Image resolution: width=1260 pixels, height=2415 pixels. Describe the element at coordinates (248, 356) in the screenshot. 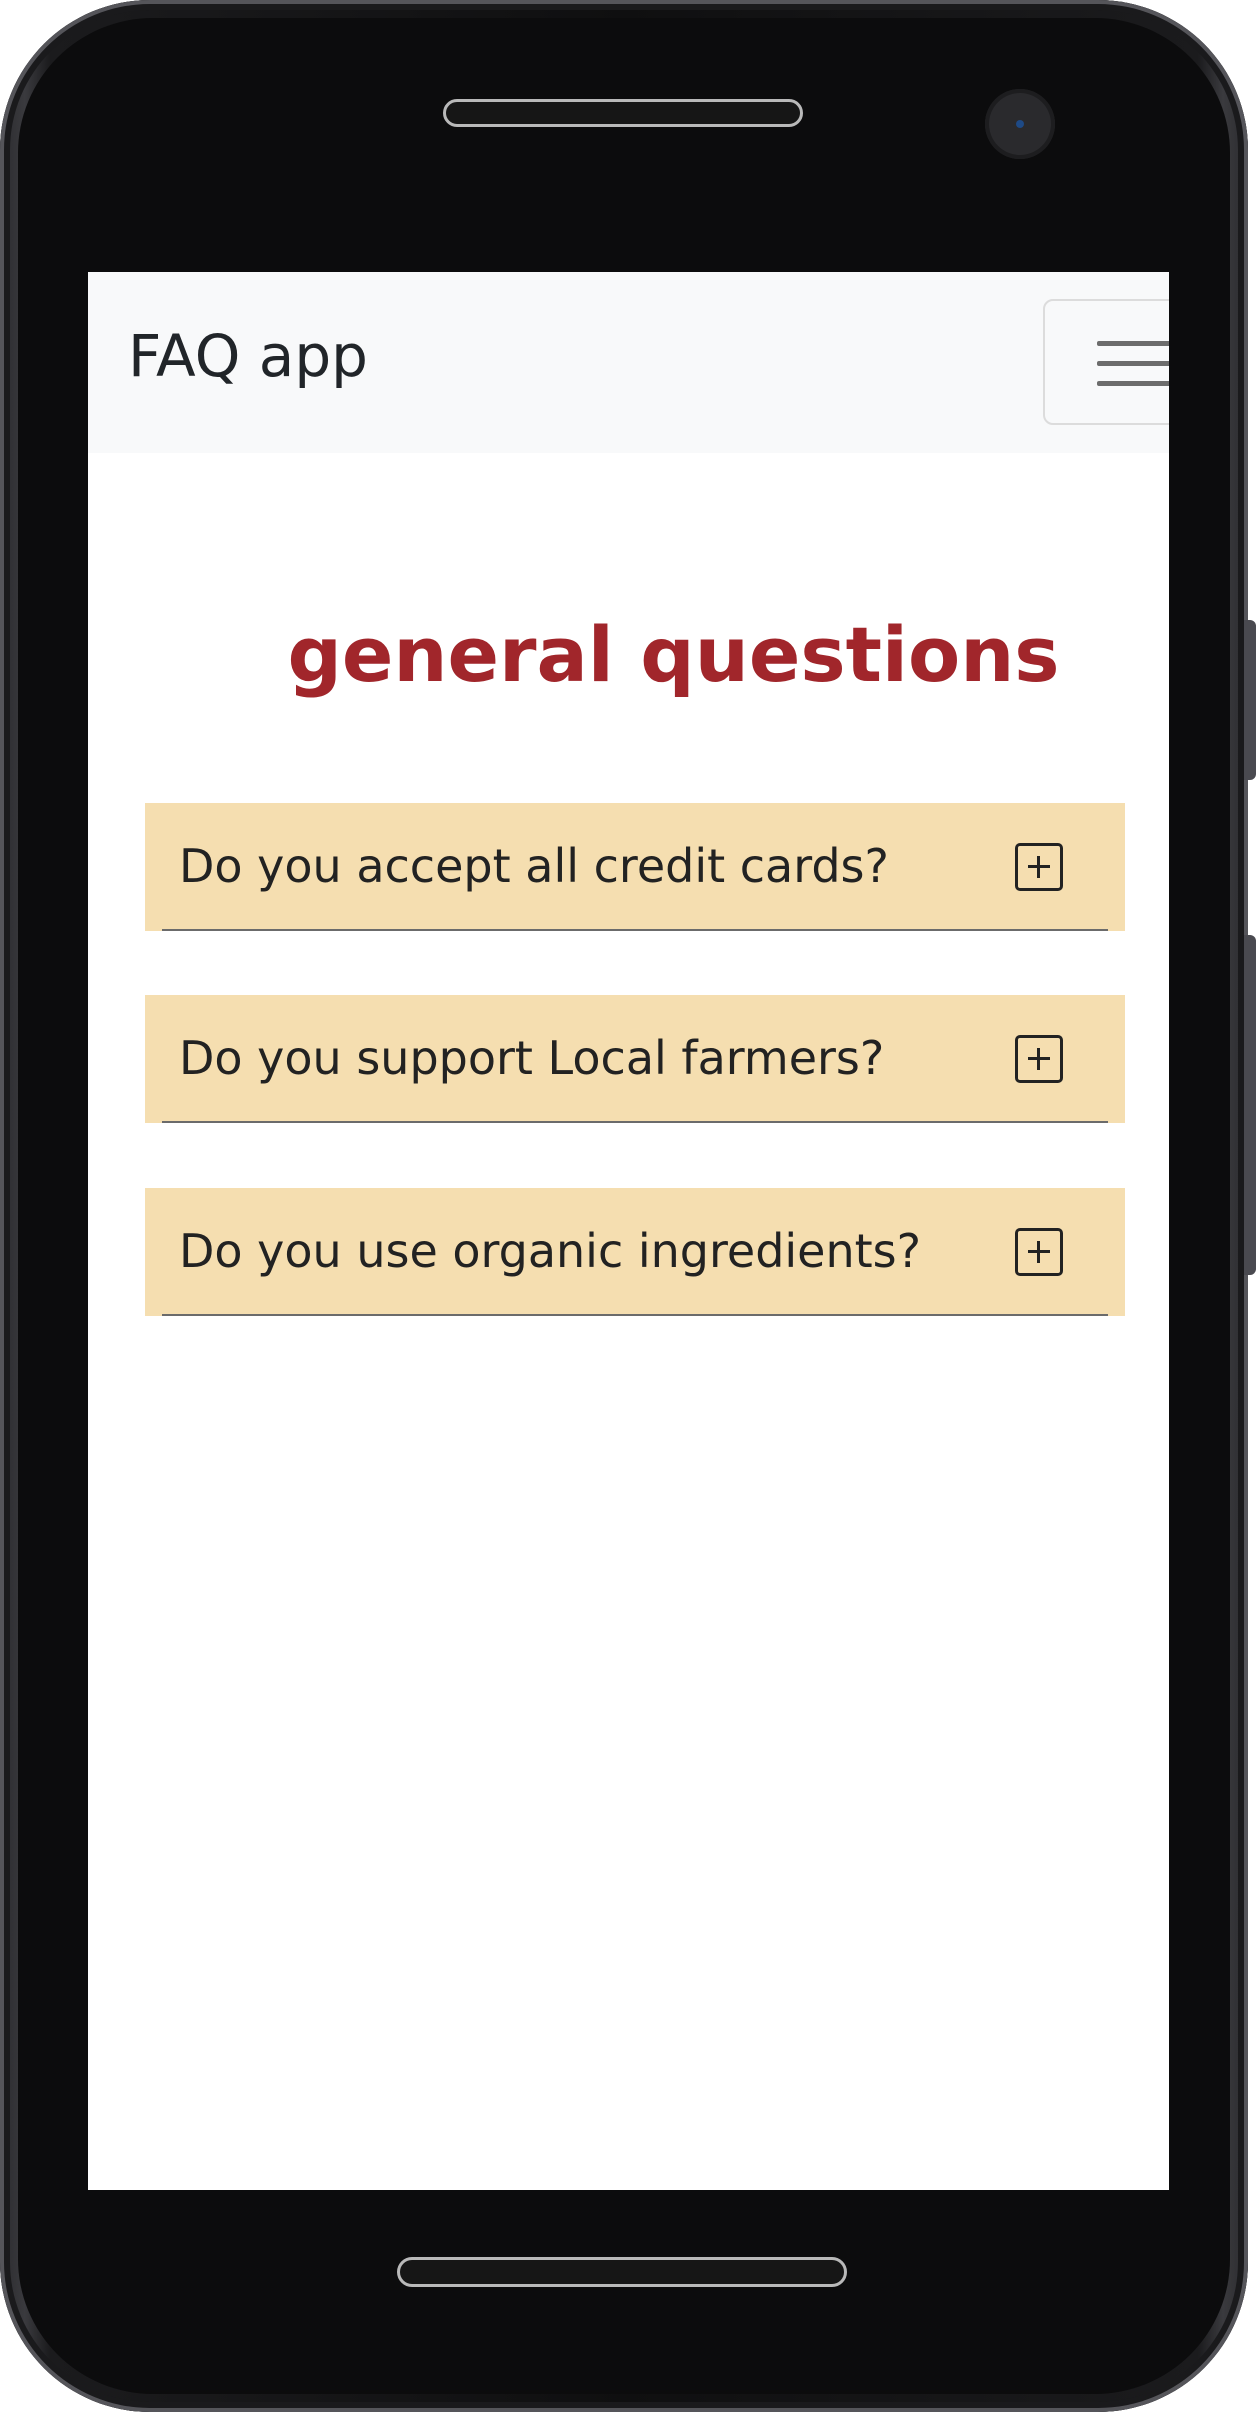

I see `navbar-brand: FAQ app` at that location.